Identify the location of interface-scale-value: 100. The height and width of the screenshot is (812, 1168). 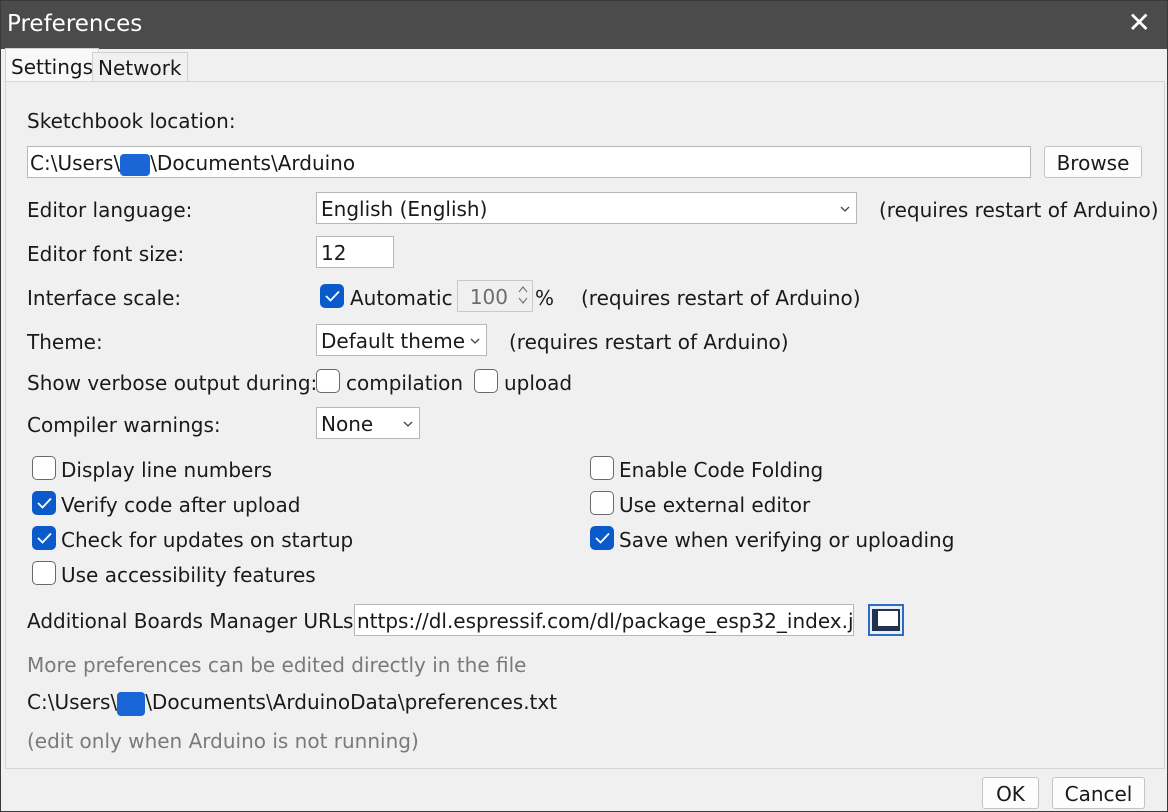
(488, 297).